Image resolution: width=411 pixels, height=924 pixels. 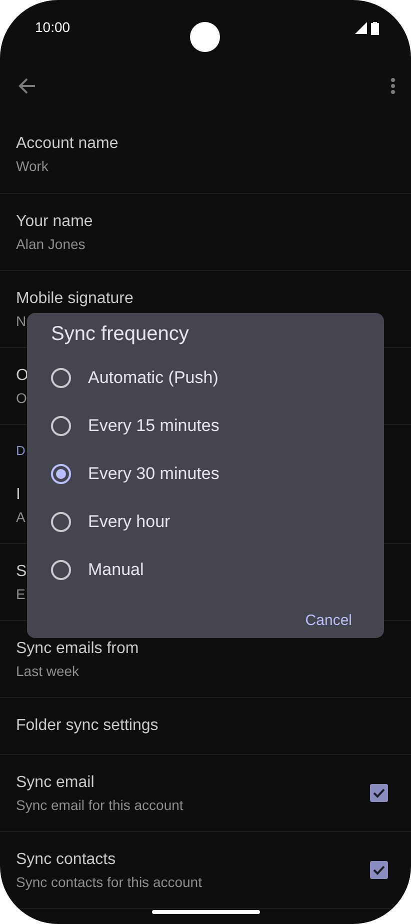 What do you see at coordinates (153, 378) in the screenshot?
I see `option-label: Automatic (Push)` at bounding box center [153, 378].